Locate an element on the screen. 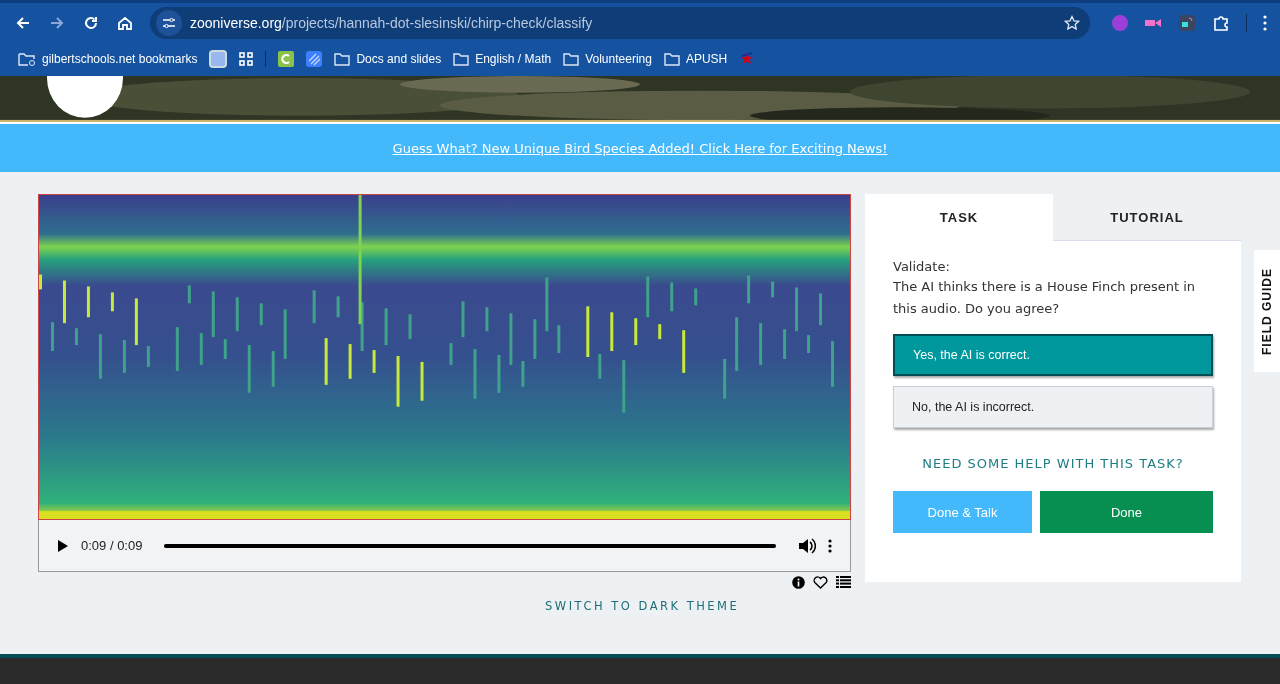 The height and width of the screenshot is (684, 1280). bookmark-folder: Volunteering is located at coordinates (607, 59).